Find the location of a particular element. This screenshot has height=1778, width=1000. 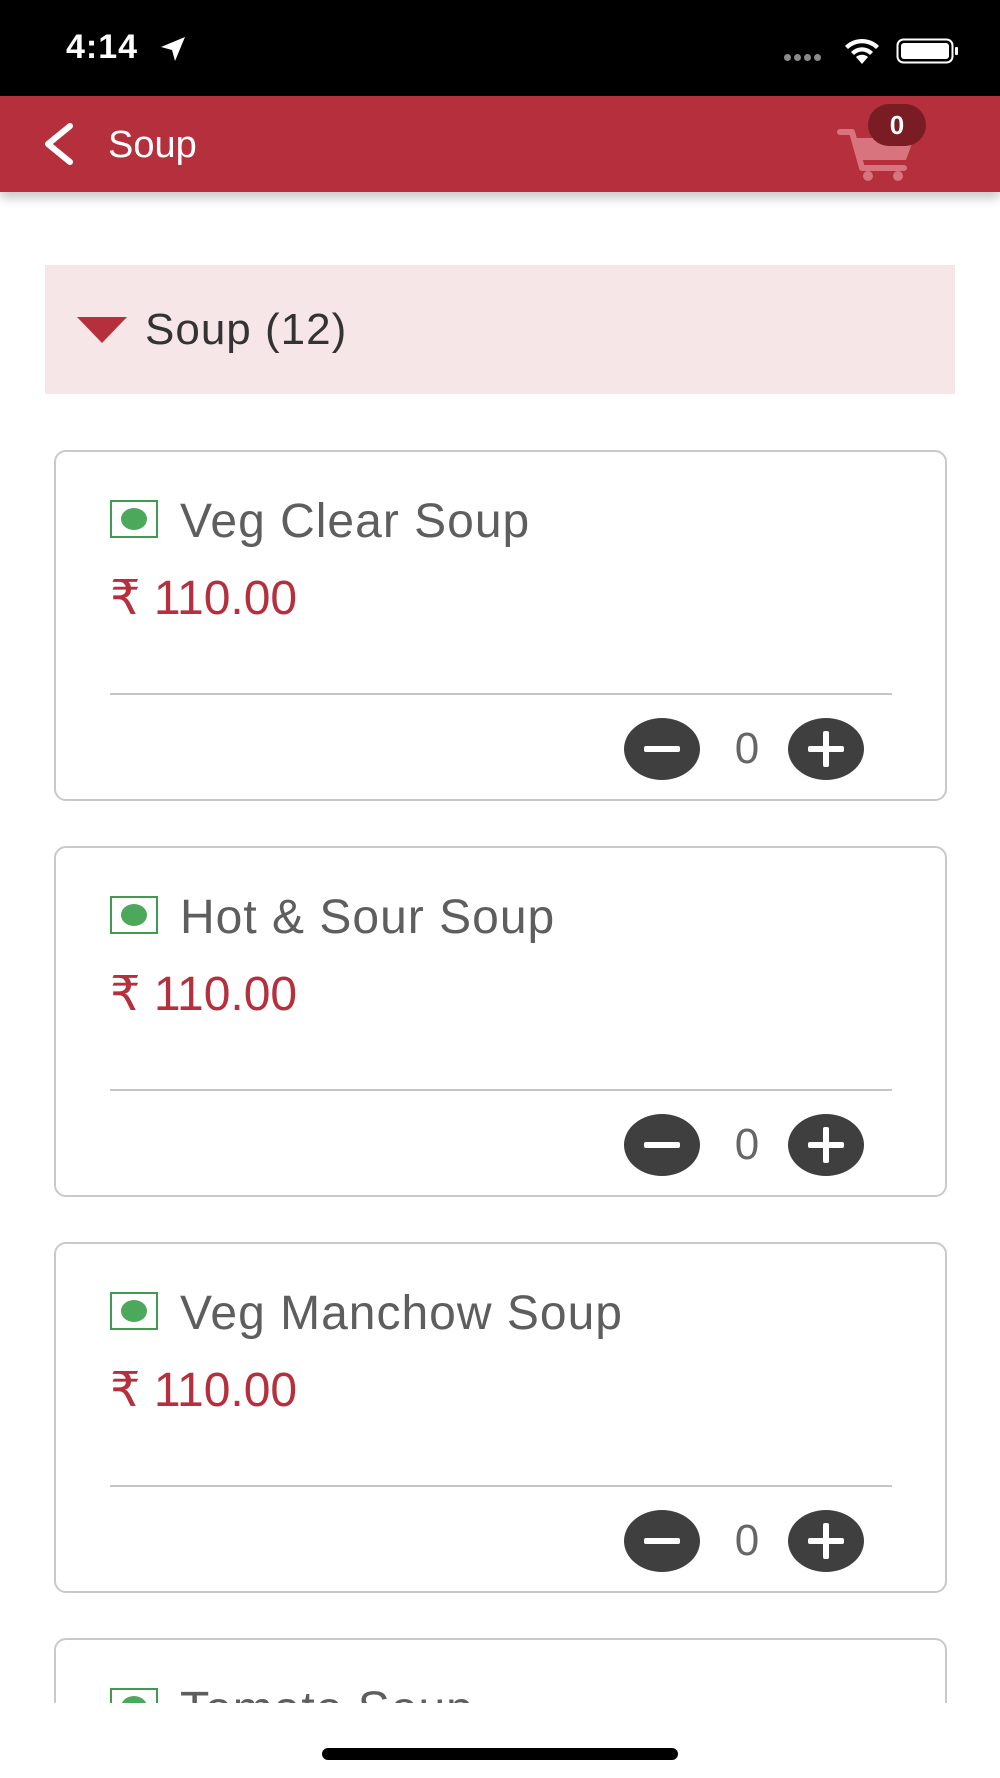

item-name: Tomato Soup is located at coordinates (327, 1692).